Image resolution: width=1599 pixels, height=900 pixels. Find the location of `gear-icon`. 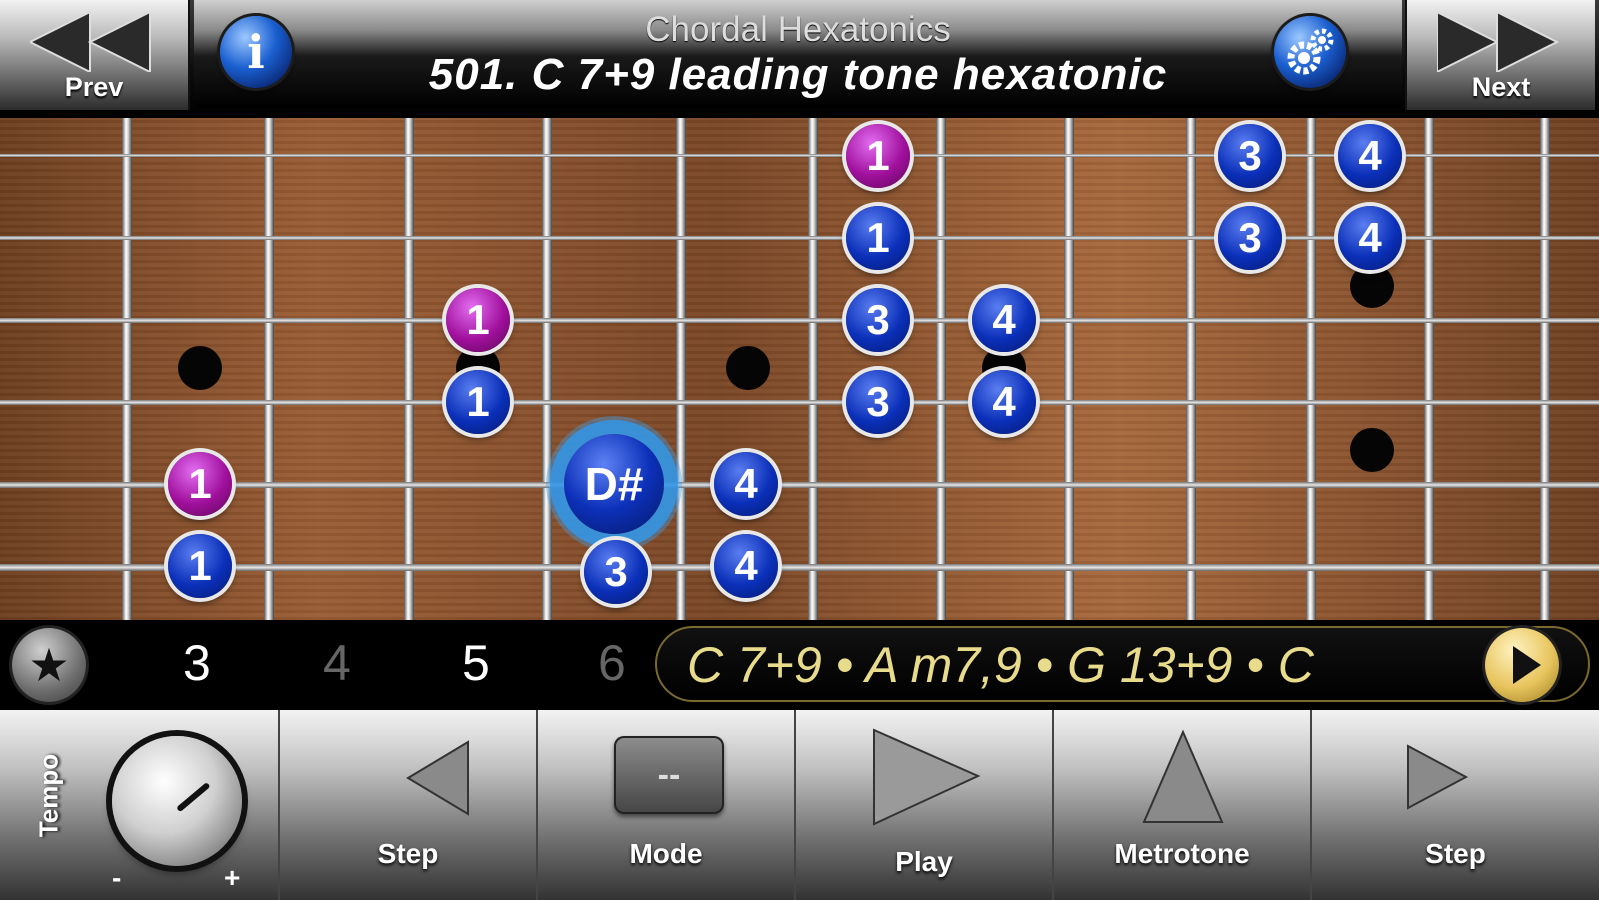

gear-icon is located at coordinates (1310, 51).